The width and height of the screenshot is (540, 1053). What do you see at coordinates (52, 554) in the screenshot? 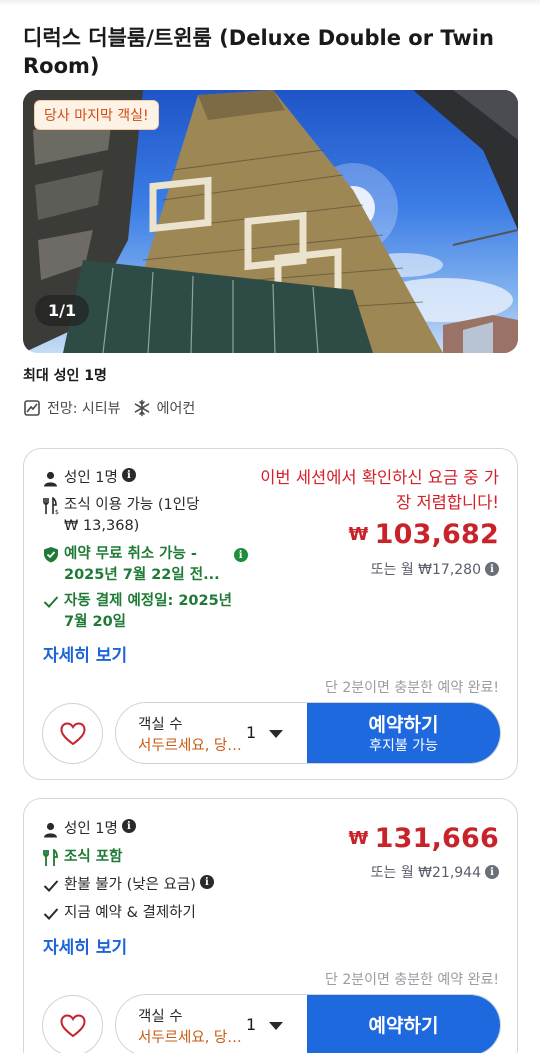
I see `shield-check-icon` at bounding box center [52, 554].